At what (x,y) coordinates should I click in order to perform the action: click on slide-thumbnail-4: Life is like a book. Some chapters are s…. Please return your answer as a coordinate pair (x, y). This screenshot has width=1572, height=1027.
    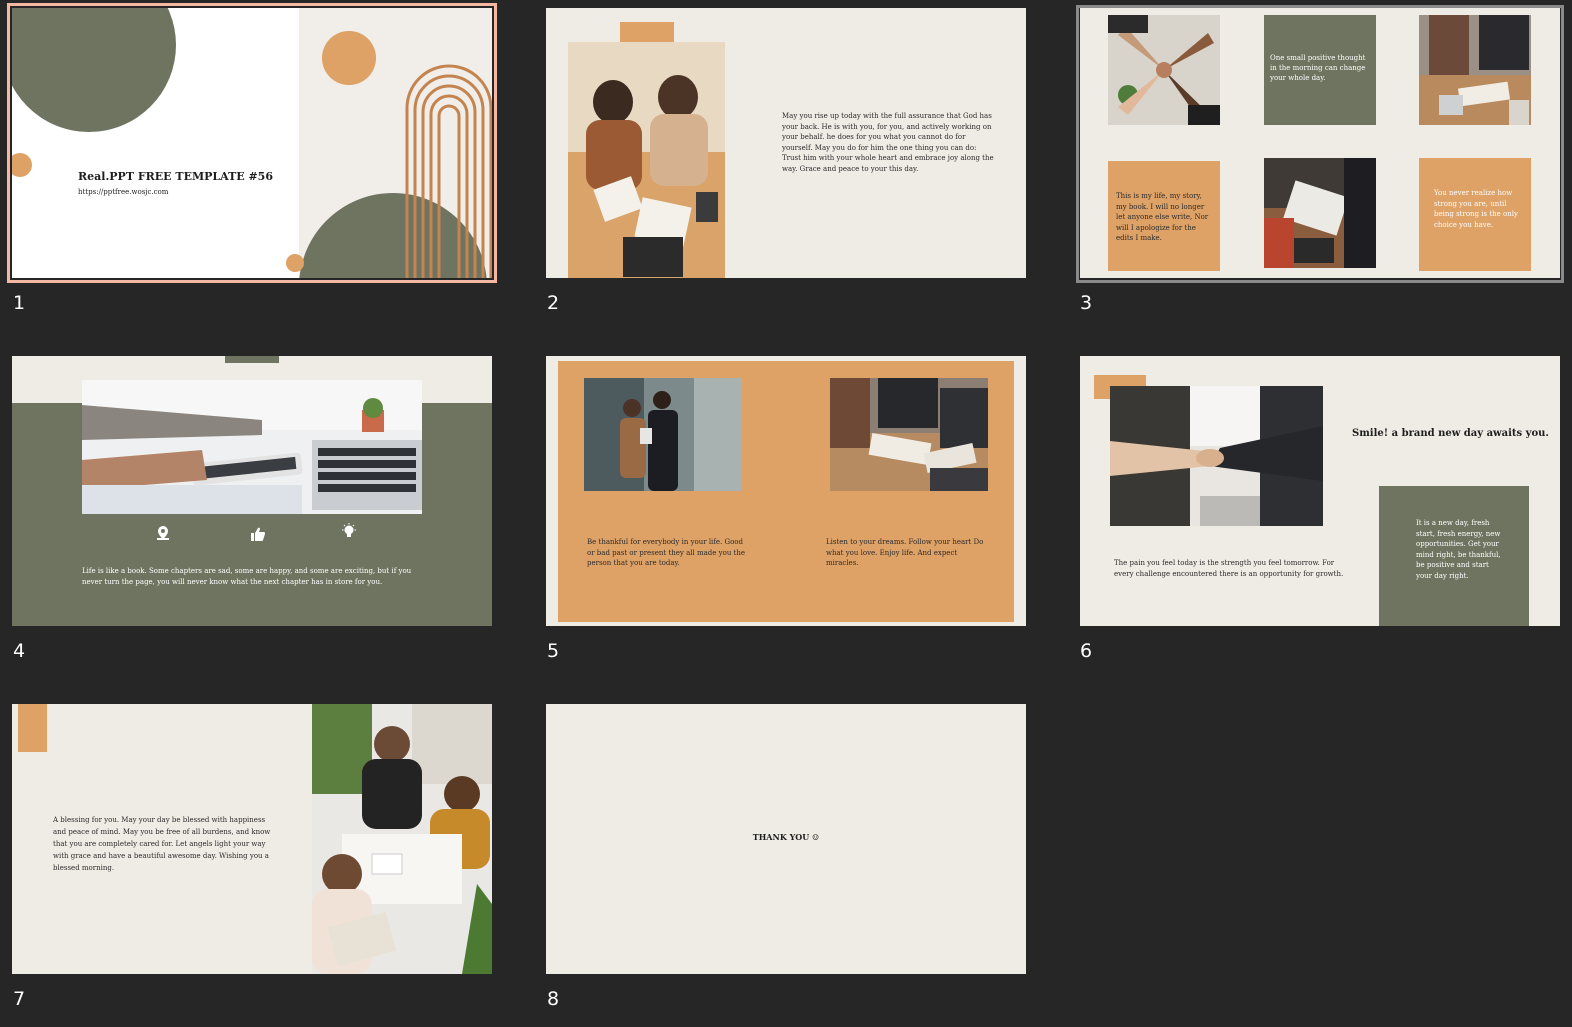
    Looking at the image, I should click on (252, 491).